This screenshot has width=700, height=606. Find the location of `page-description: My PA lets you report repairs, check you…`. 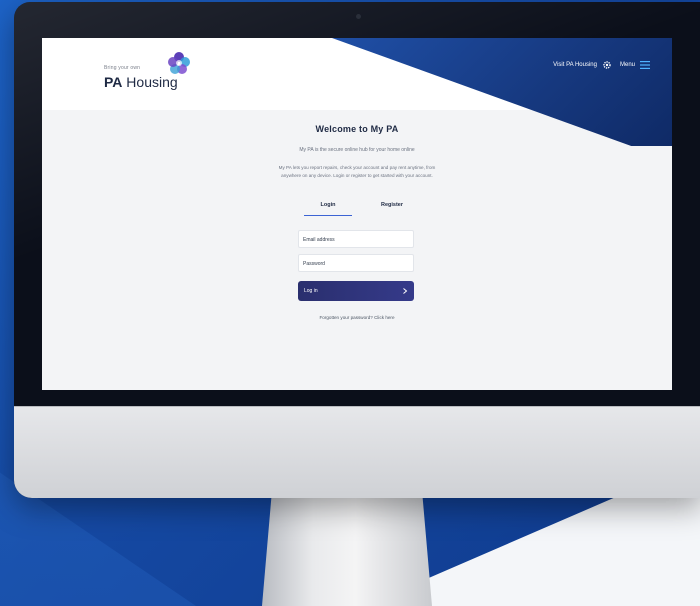

page-description: My PA lets you report repairs, check you… is located at coordinates (357, 172).